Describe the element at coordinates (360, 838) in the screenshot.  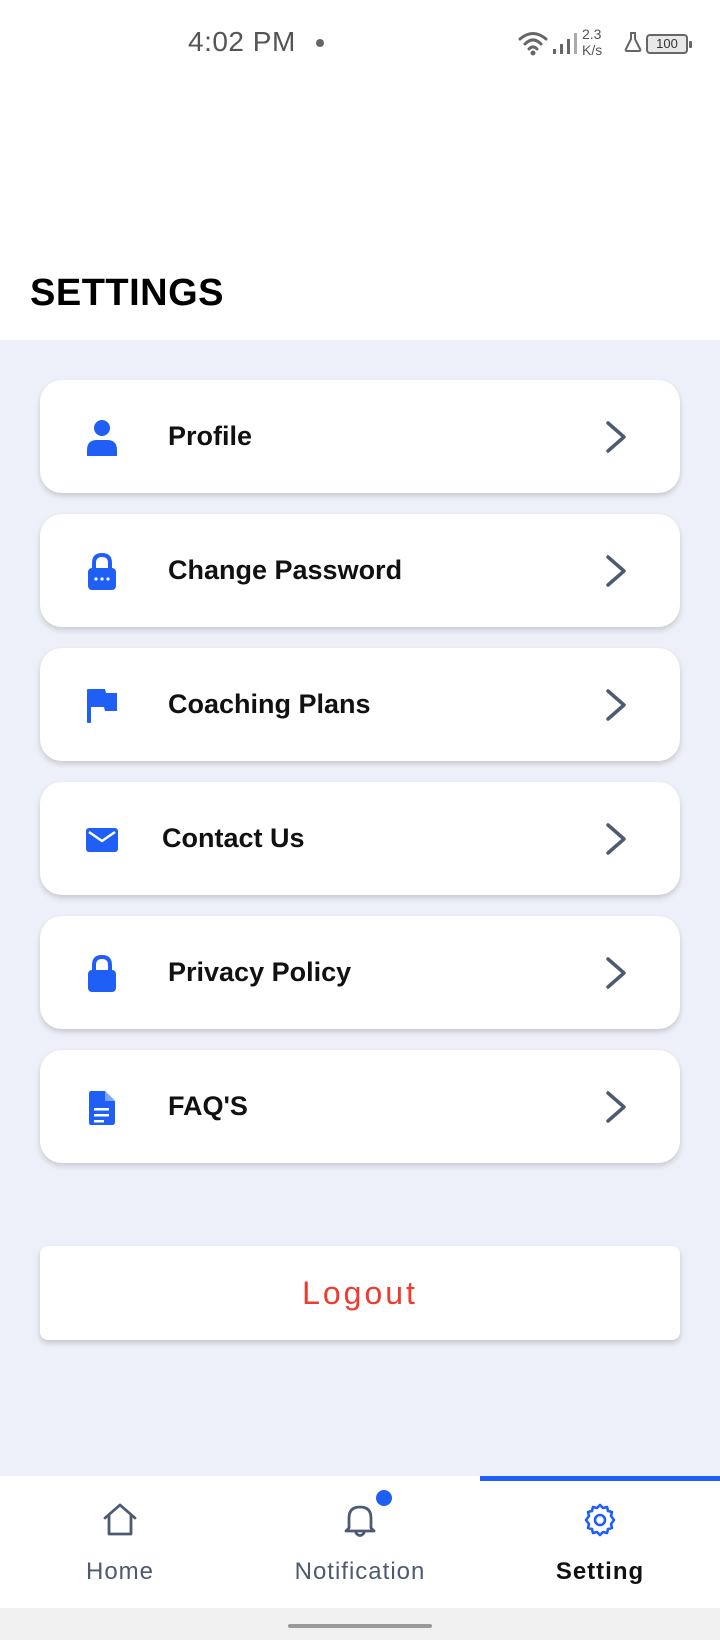
I see `menu-item-contact-us: Contact Us` at that location.